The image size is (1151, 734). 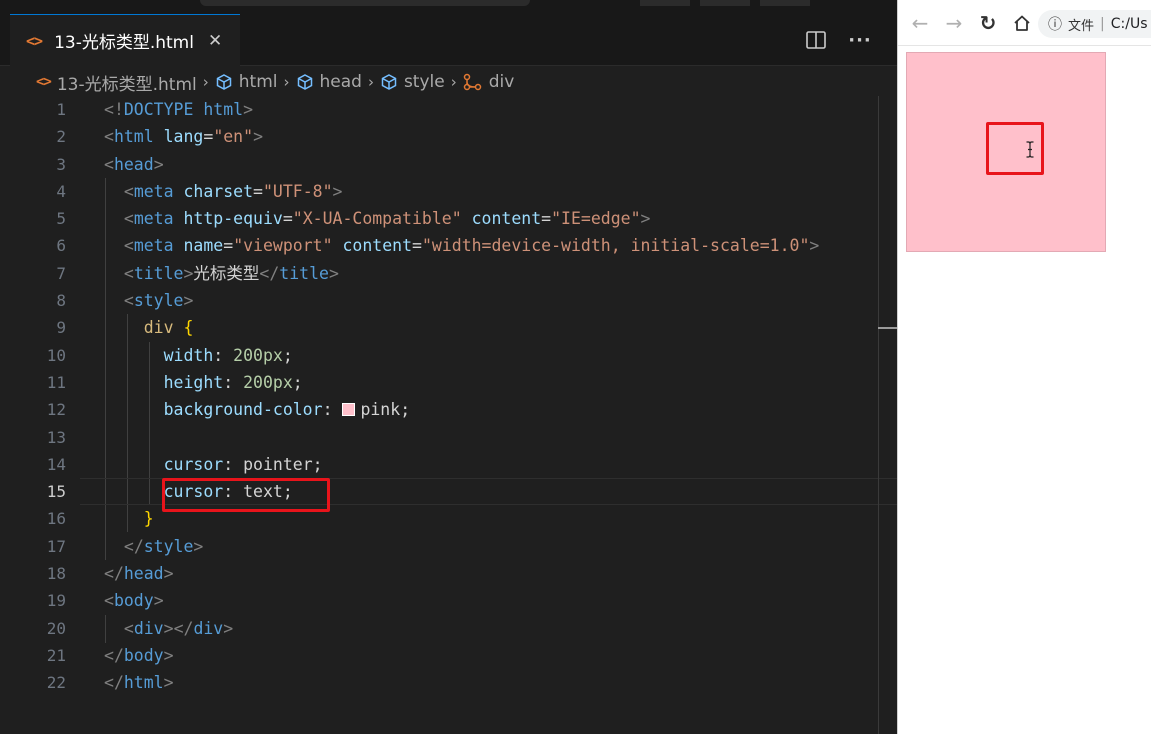 What do you see at coordinates (56, 546) in the screenshot?
I see `line-number: 17` at bounding box center [56, 546].